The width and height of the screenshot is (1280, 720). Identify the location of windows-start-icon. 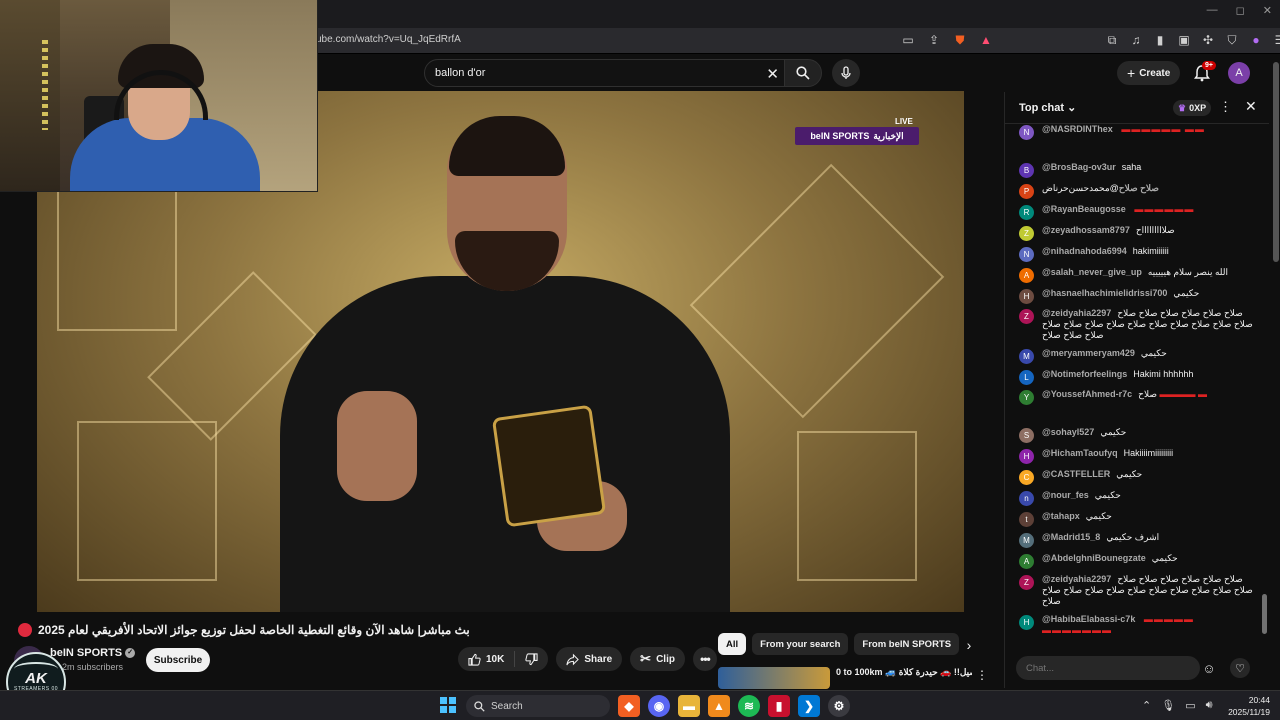
(448, 705).